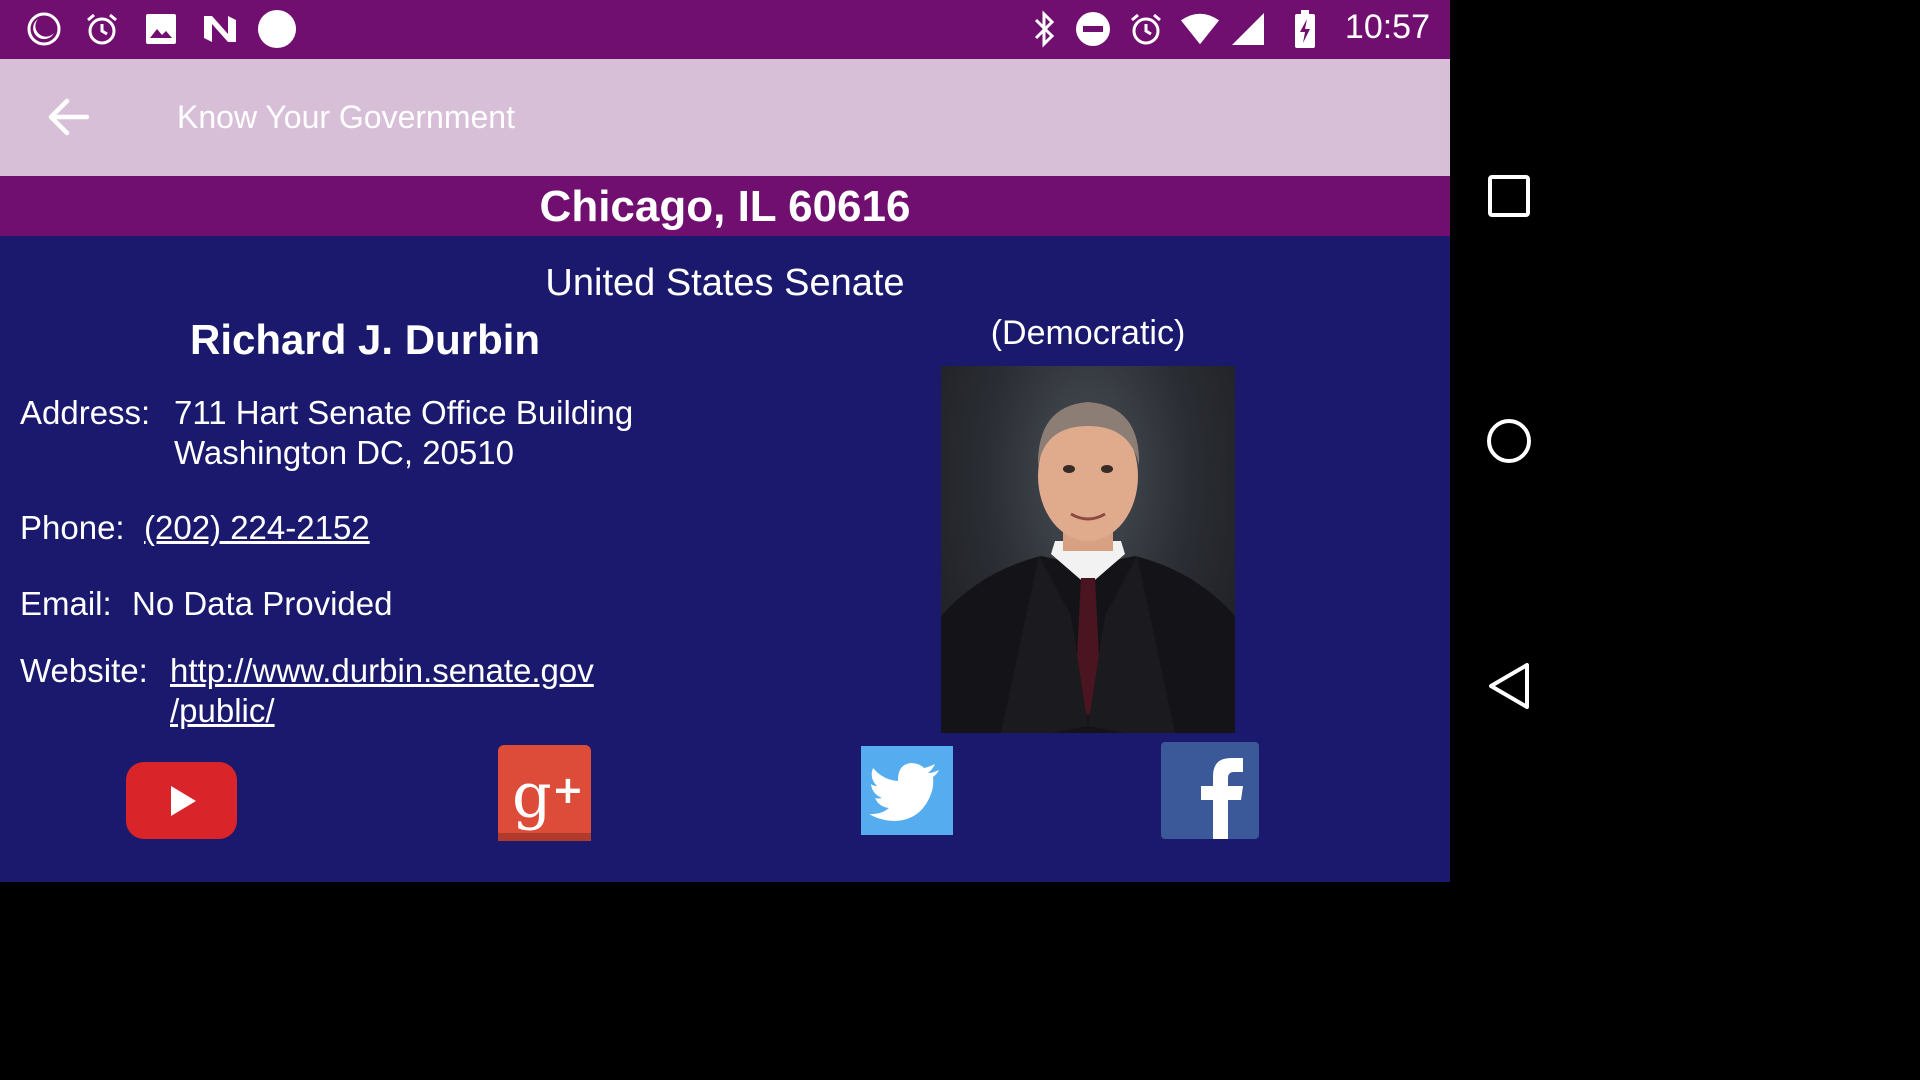  What do you see at coordinates (725, 206) in the screenshot?
I see `location-header: Chicago, IL 60616` at bounding box center [725, 206].